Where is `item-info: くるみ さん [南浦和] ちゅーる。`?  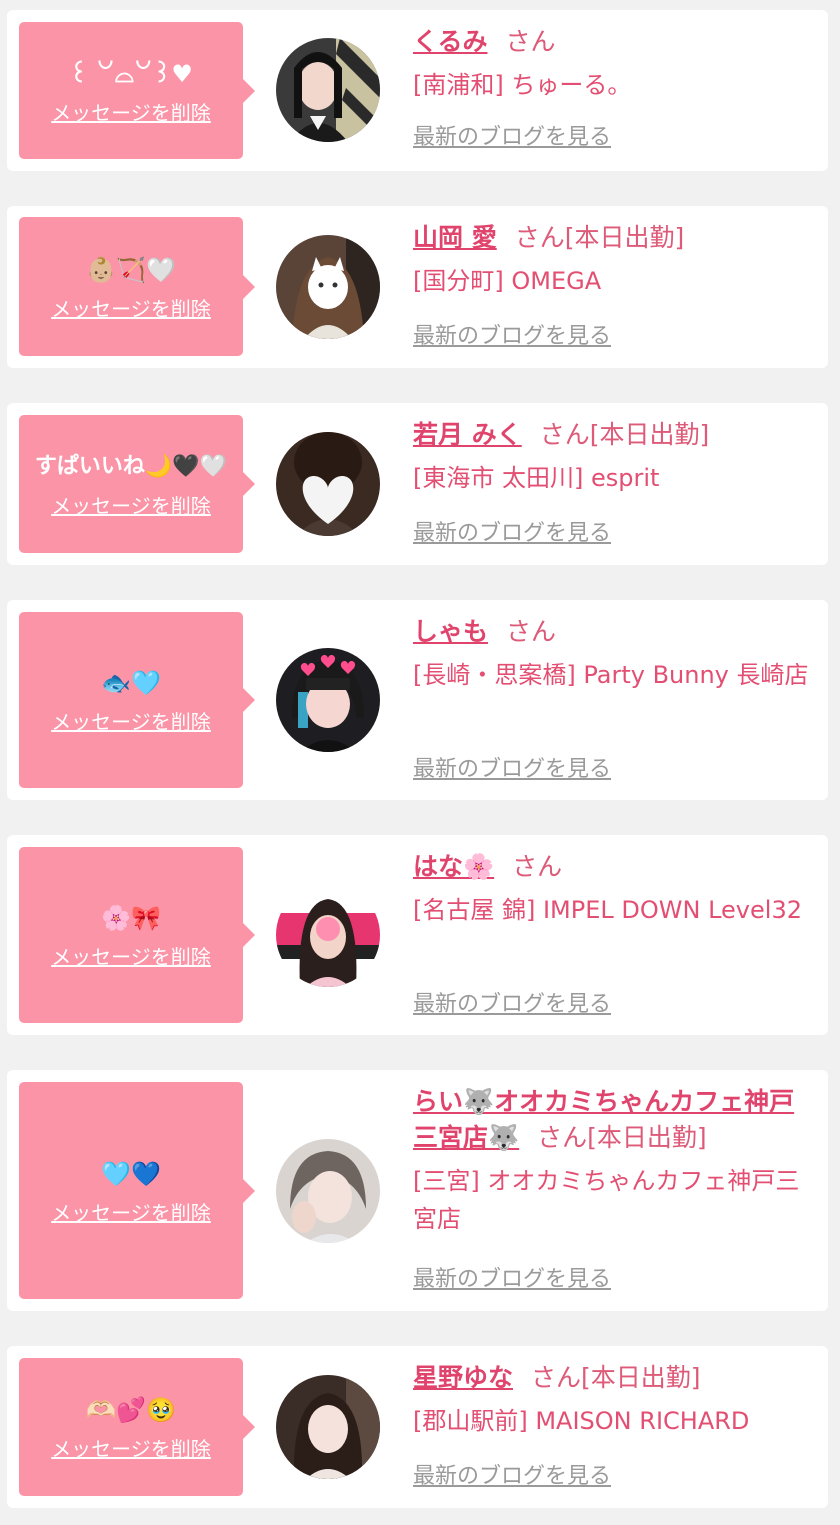
item-info: くるみ さん [南浦和] ちゅーる。 is located at coordinates (614, 64).